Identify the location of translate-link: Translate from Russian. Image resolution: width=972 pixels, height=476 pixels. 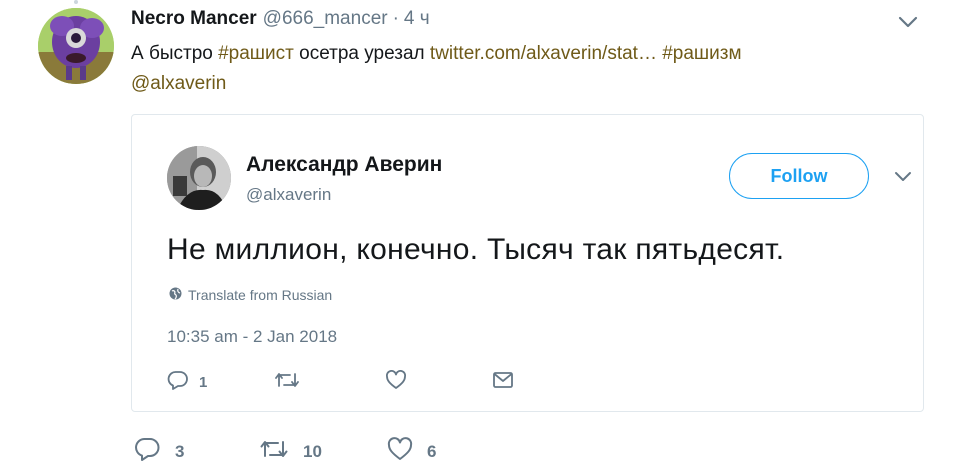
(250, 295).